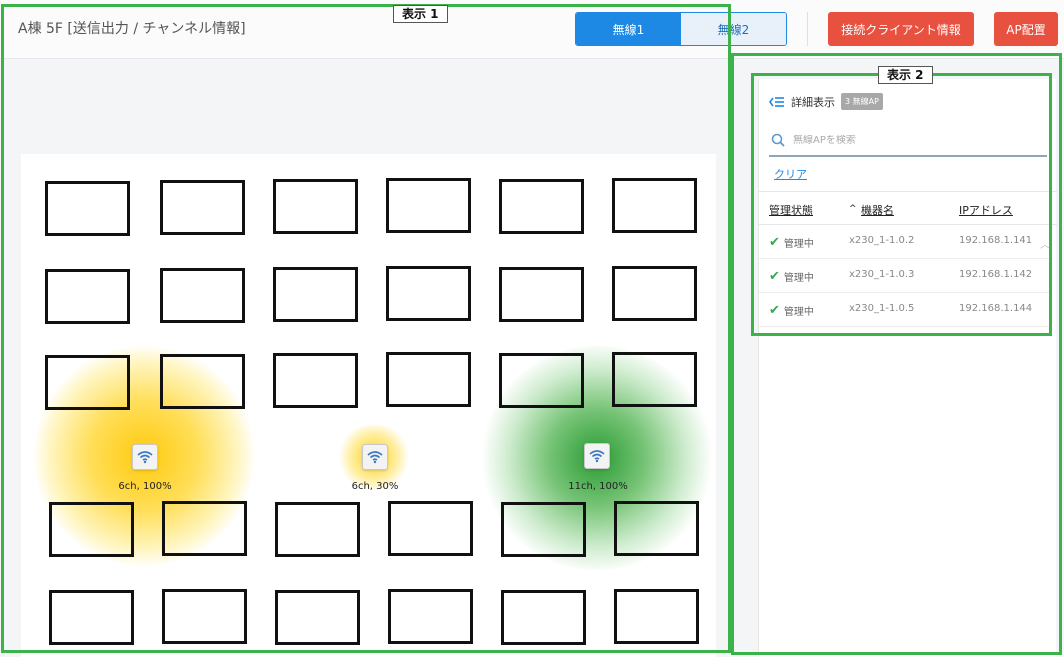 The height and width of the screenshot is (657, 1064). What do you see at coordinates (776, 101) in the screenshot?
I see `list-collapse-icon` at bounding box center [776, 101].